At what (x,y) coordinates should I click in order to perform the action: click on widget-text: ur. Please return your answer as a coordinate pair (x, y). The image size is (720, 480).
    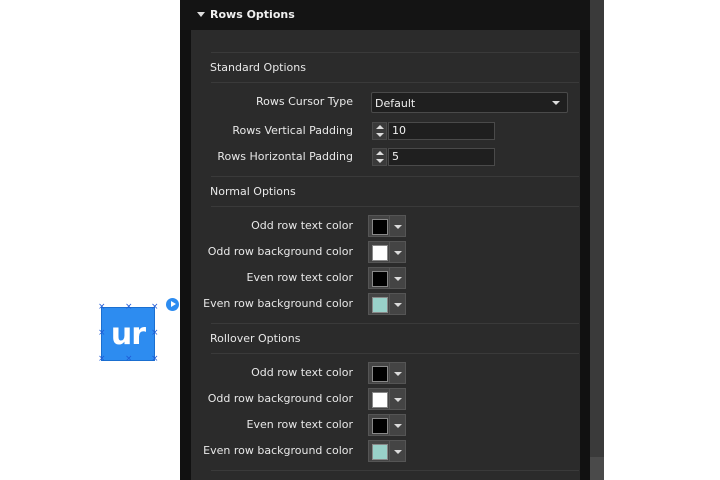
    Looking at the image, I should click on (128, 334).